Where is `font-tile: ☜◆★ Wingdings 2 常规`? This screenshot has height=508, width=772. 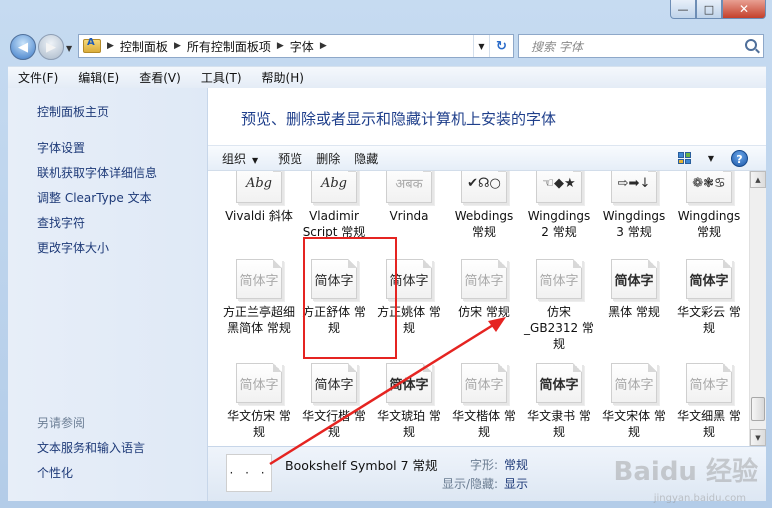
font-tile: ☜◆★ Wingdings 2 常规 is located at coordinates (559, 205).